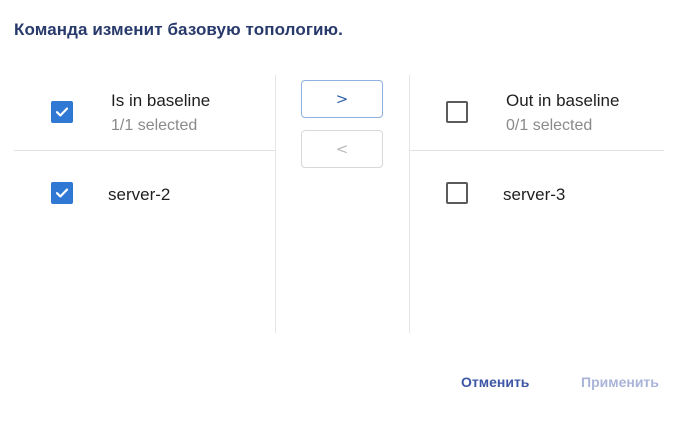 This screenshot has width=700, height=425. I want to click on right-panel-divider, so click(409, 204).